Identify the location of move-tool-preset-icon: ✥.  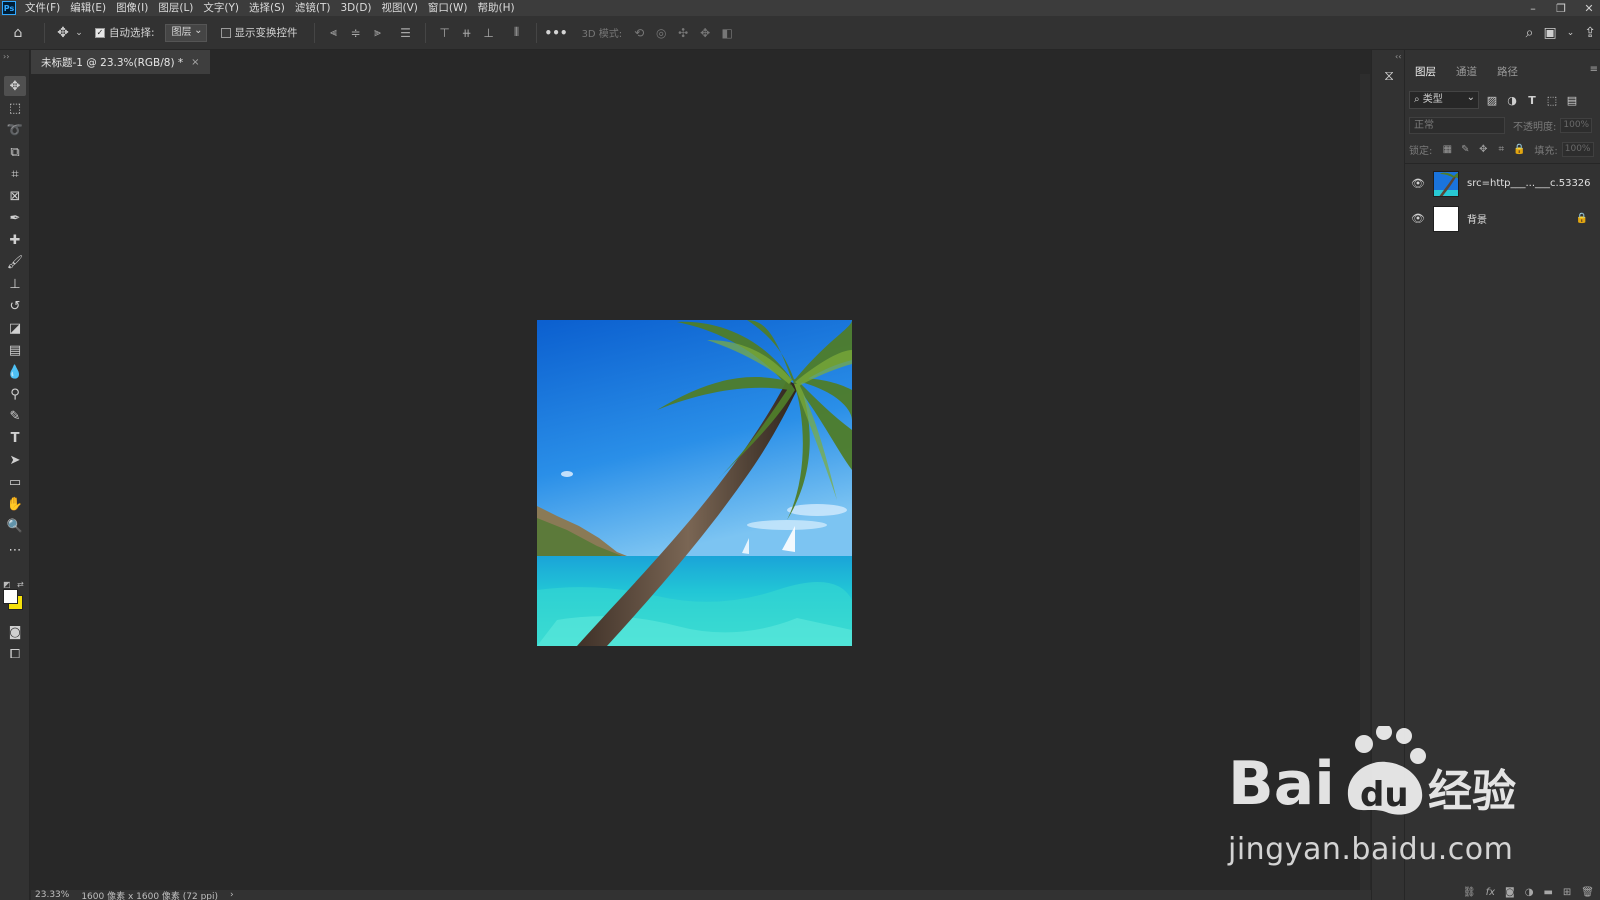
(63, 33).